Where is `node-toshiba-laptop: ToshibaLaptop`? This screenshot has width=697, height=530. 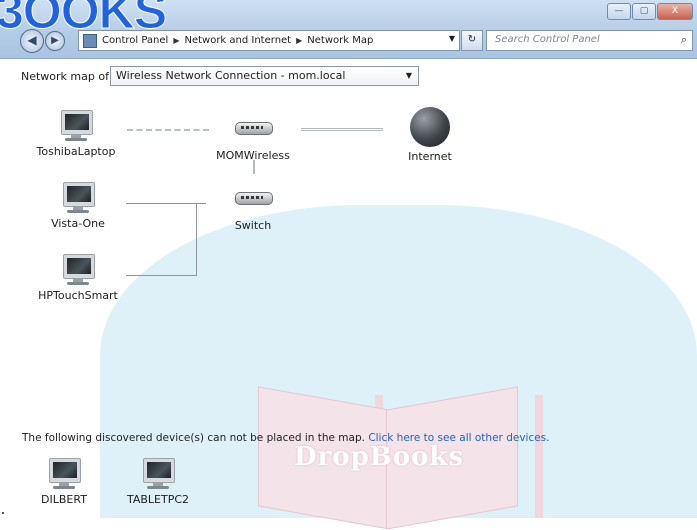
node-toshiba-laptop: ToshibaLaptop is located at coordinates (76, 133).